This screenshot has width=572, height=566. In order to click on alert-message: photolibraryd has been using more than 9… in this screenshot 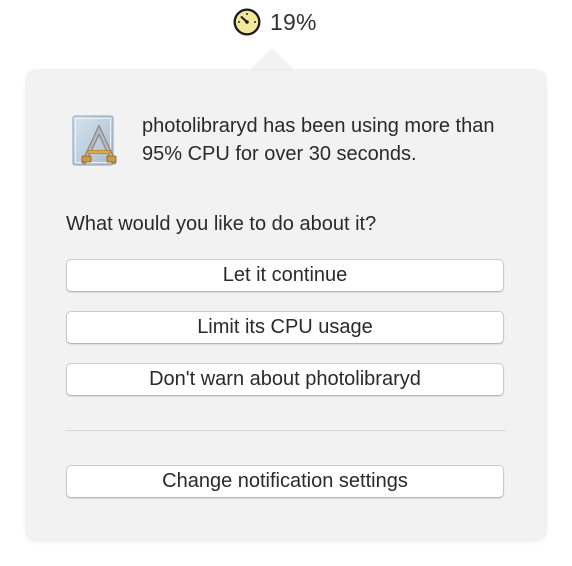, I will do `click(318, 140)`.